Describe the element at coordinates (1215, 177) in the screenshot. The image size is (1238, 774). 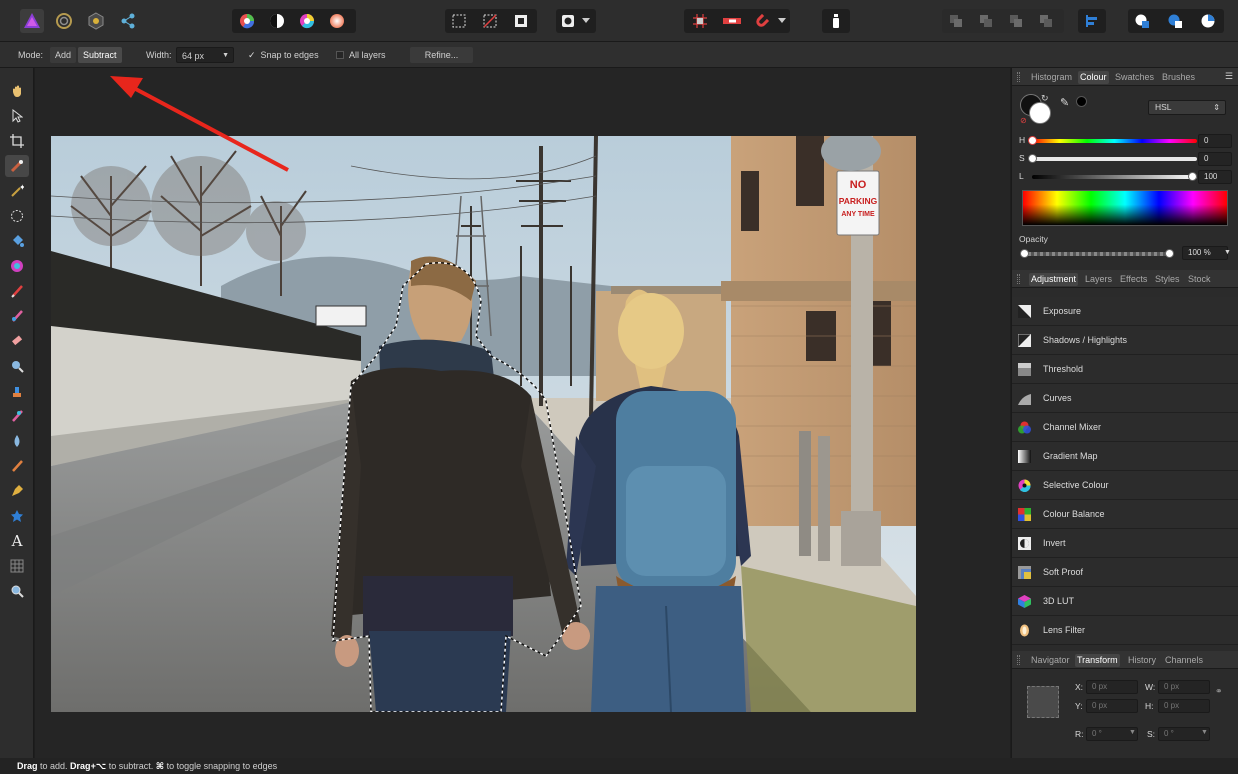
I see `l-value-field: 100` at that location.